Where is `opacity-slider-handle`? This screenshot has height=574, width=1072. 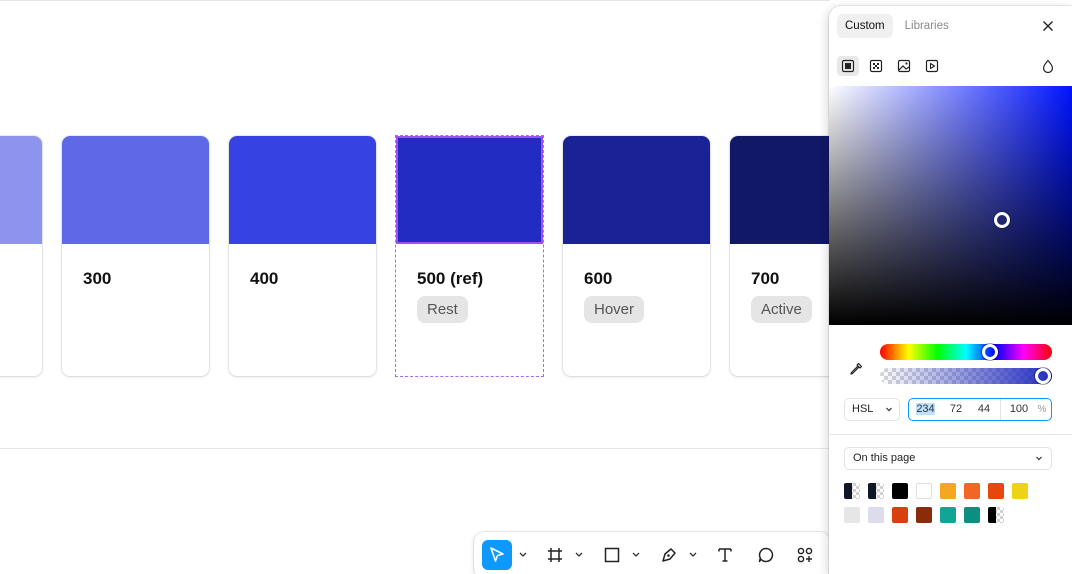 opacity-slider-handle is located at coordinates (1043, 376).